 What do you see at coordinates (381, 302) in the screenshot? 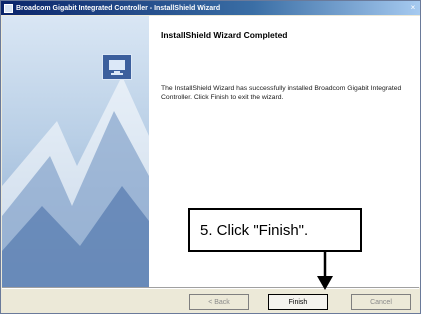
I see `cancel-button: Cancel` at bounding box center [381, 302].